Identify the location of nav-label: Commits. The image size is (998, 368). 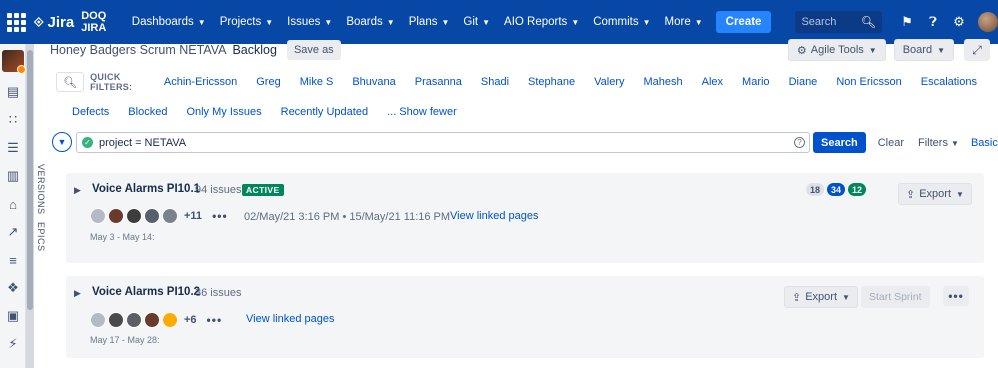
(616, 22).